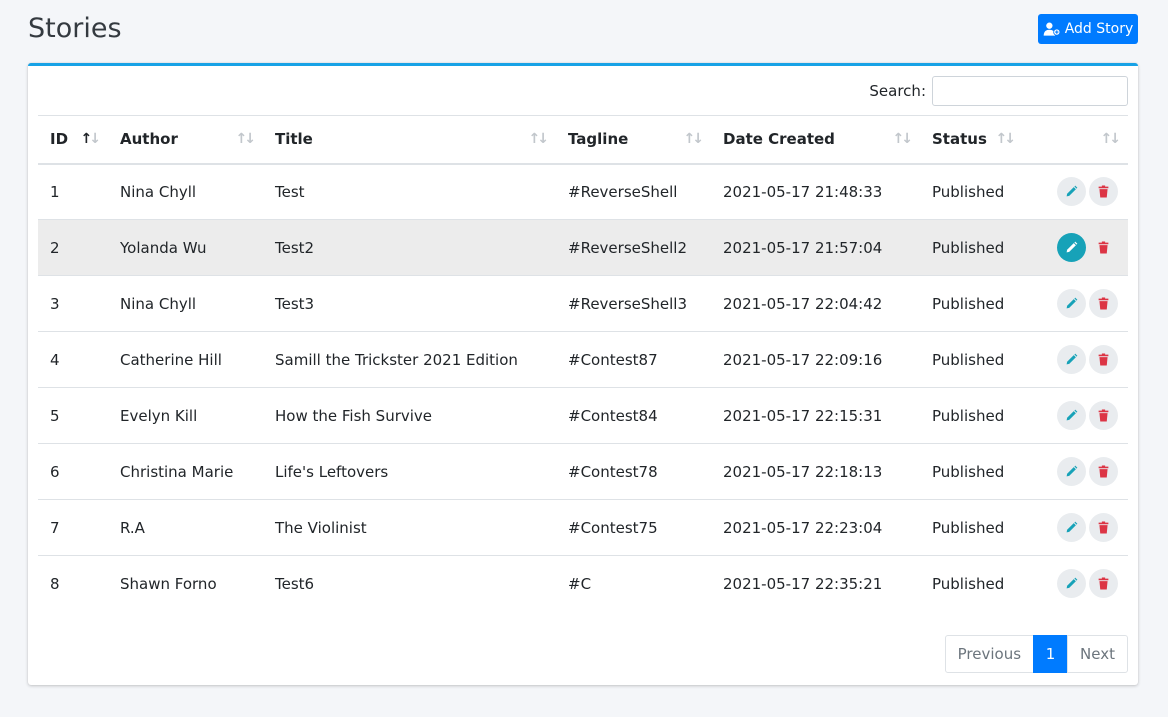 This screenshot has height=717, width=1168. I want to click on cell-author: Yolanda Wu, so click(185, 247).